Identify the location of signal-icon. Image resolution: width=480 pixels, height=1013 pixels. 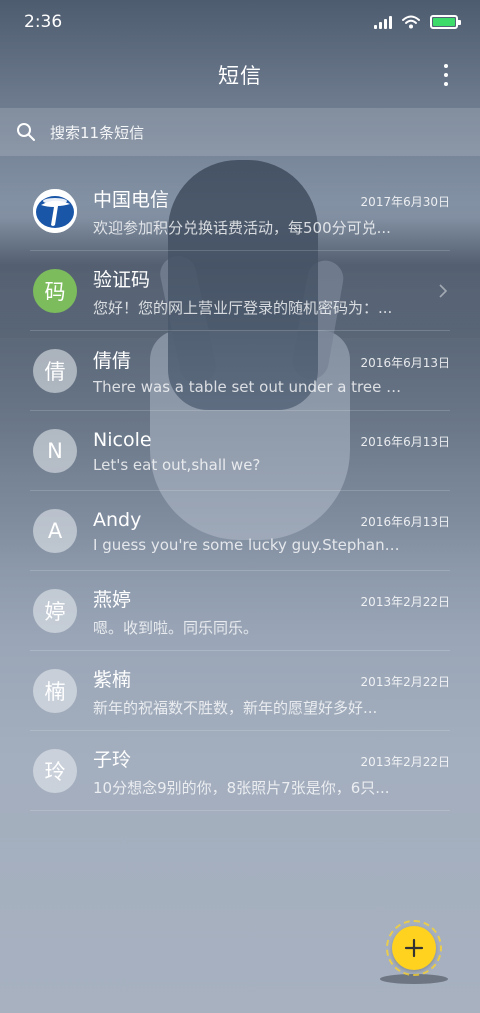
(383, 22).